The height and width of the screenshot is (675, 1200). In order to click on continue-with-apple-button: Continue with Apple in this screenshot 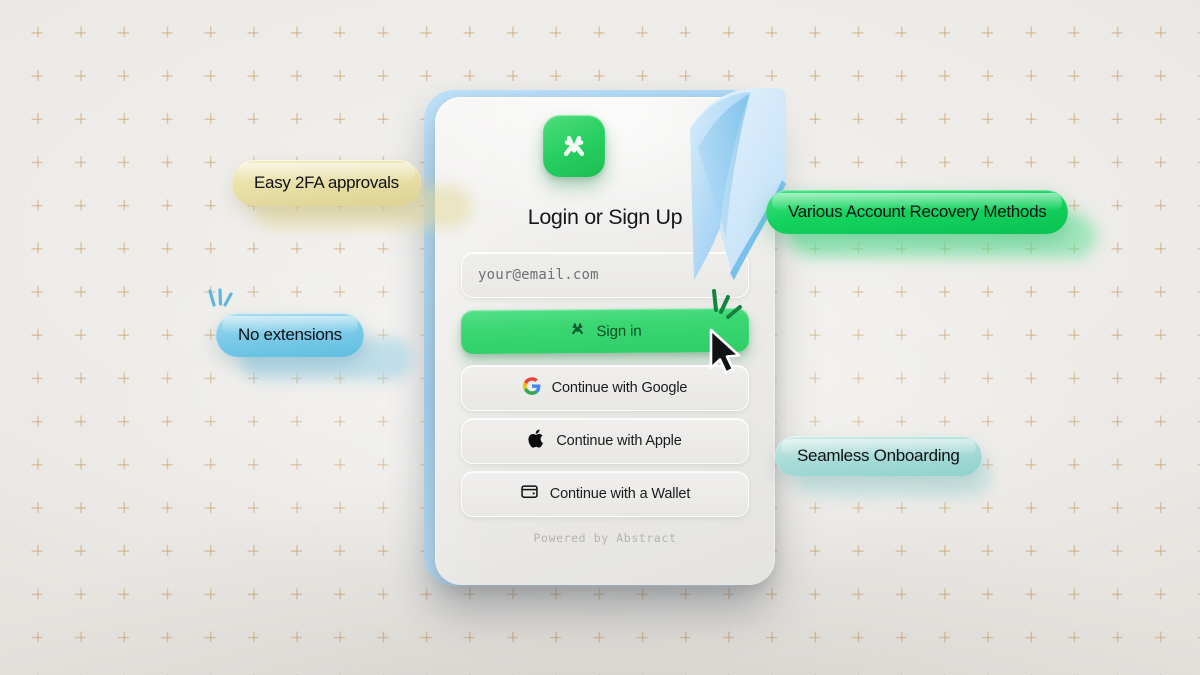, I will do `click(605, 441)`.